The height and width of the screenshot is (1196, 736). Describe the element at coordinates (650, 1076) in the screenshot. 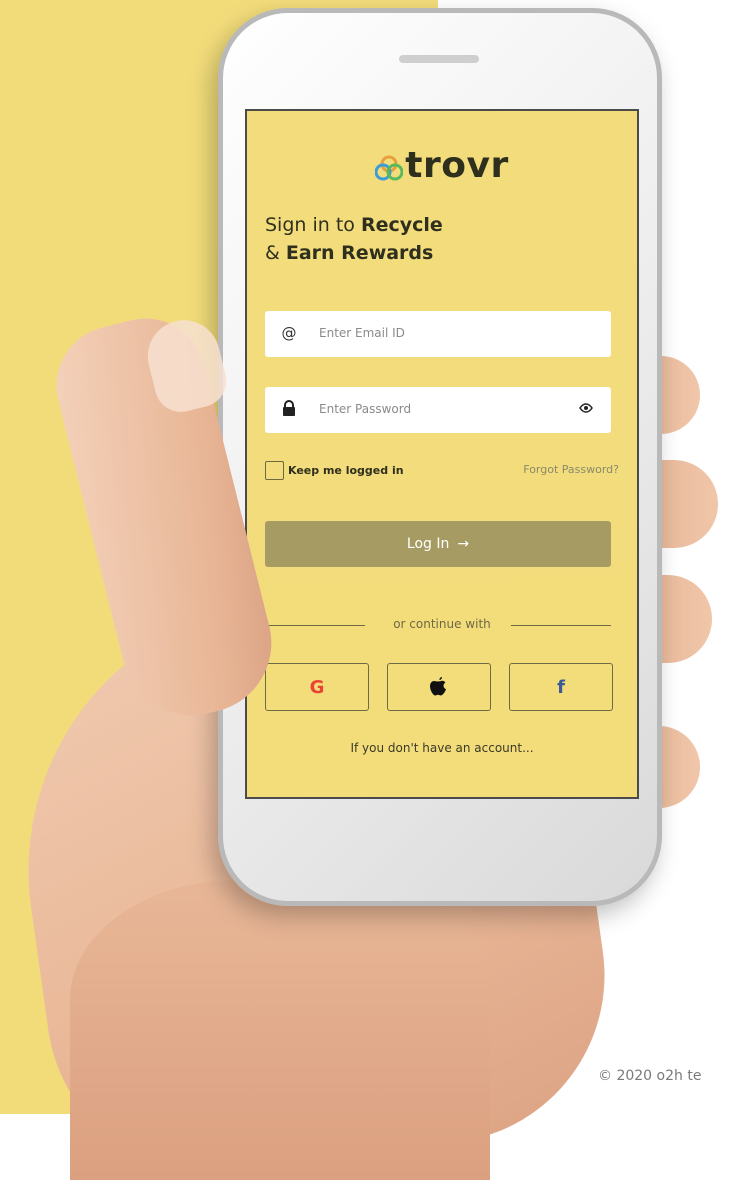

I see `copyright-text: © 2020 o2h te` at that location.